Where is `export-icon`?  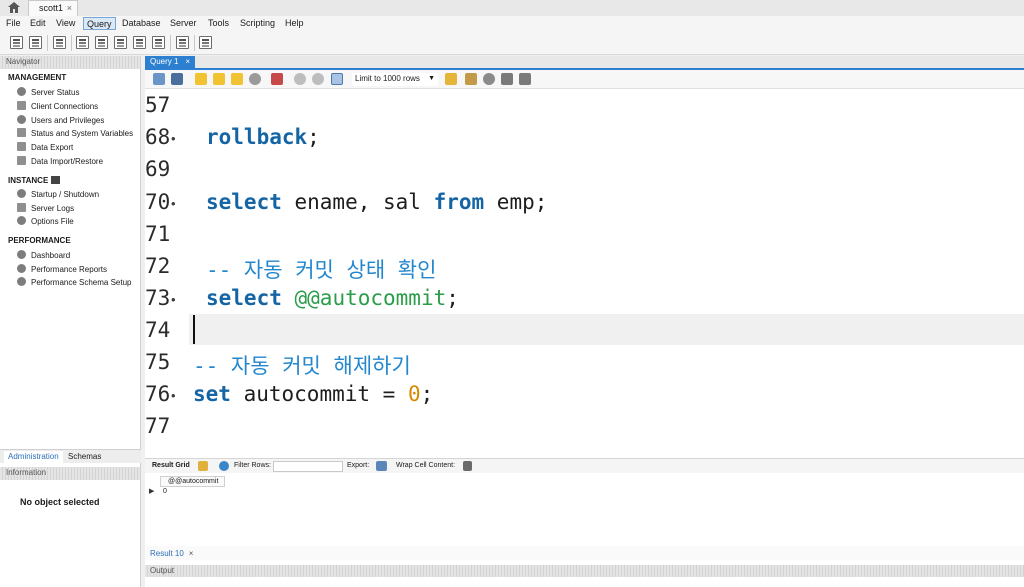
export-icon is located at coordinates (381, 466).